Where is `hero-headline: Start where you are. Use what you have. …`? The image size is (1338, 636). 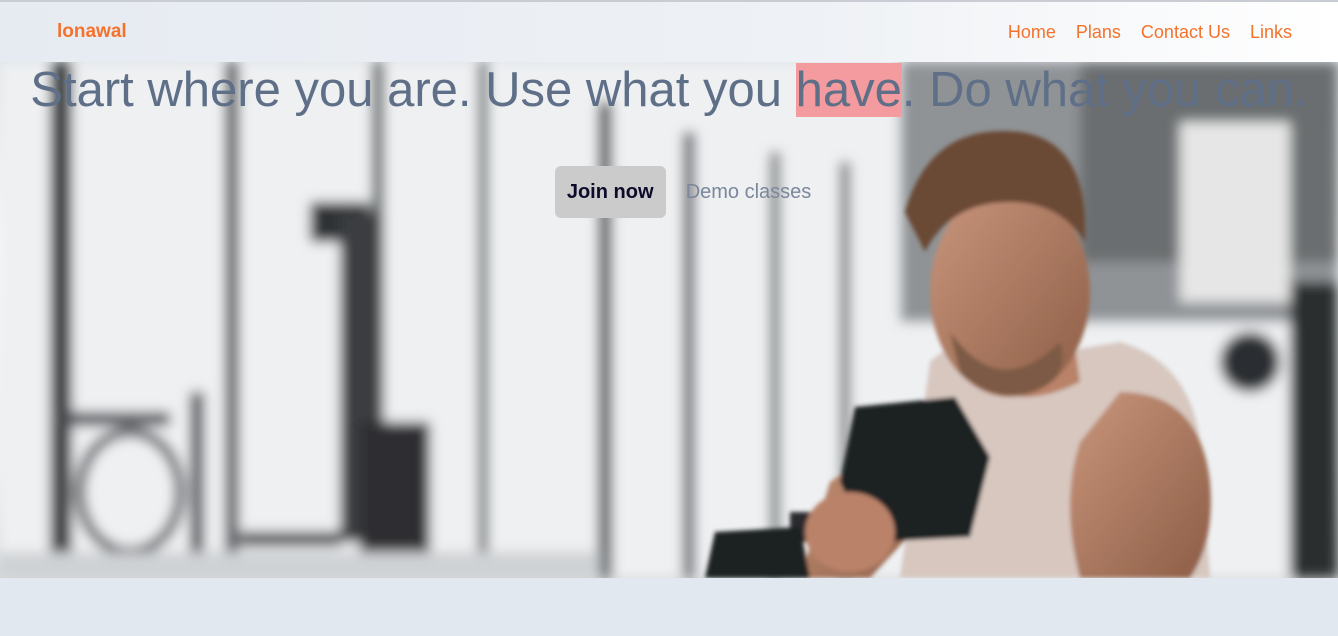
hero-headline: Start where you are. Use what you have. … is located at coordinates (669, 90).